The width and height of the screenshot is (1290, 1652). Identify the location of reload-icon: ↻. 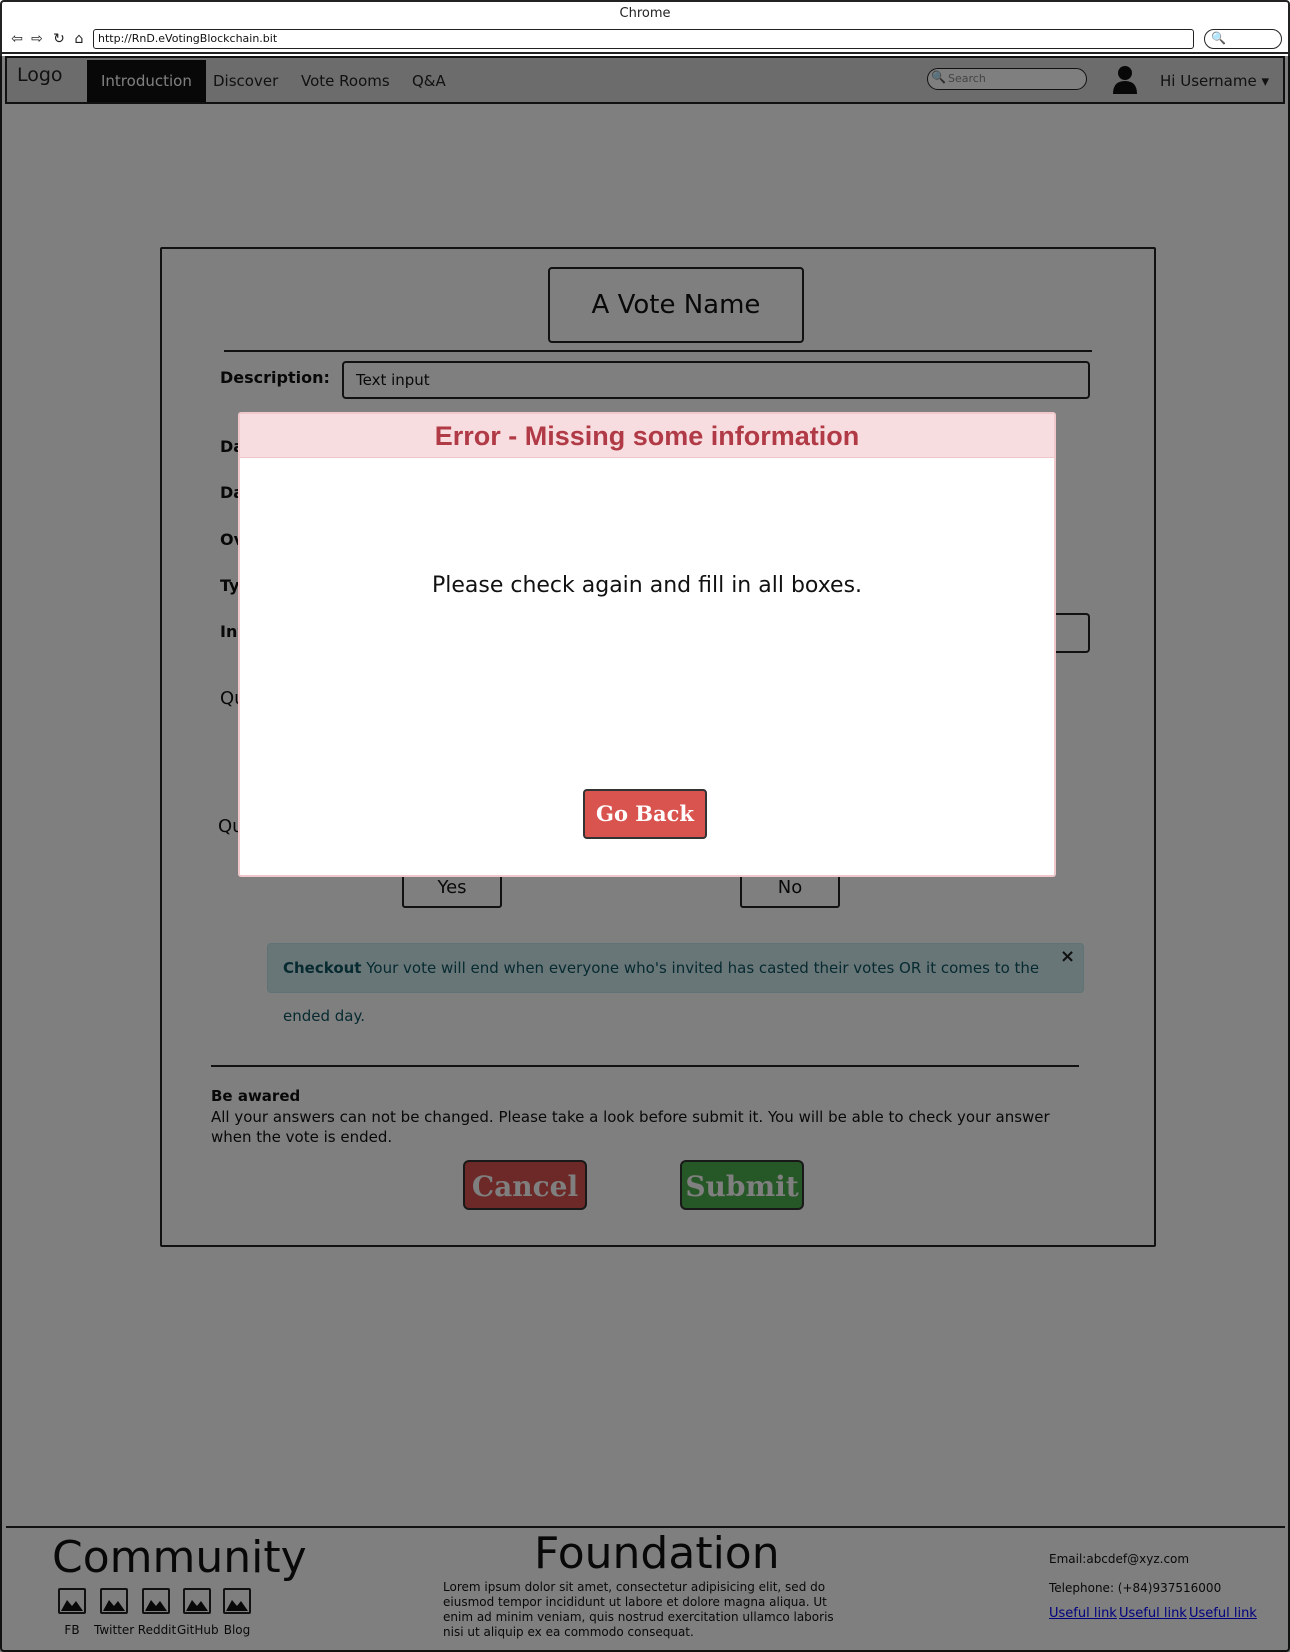
(59, 39).